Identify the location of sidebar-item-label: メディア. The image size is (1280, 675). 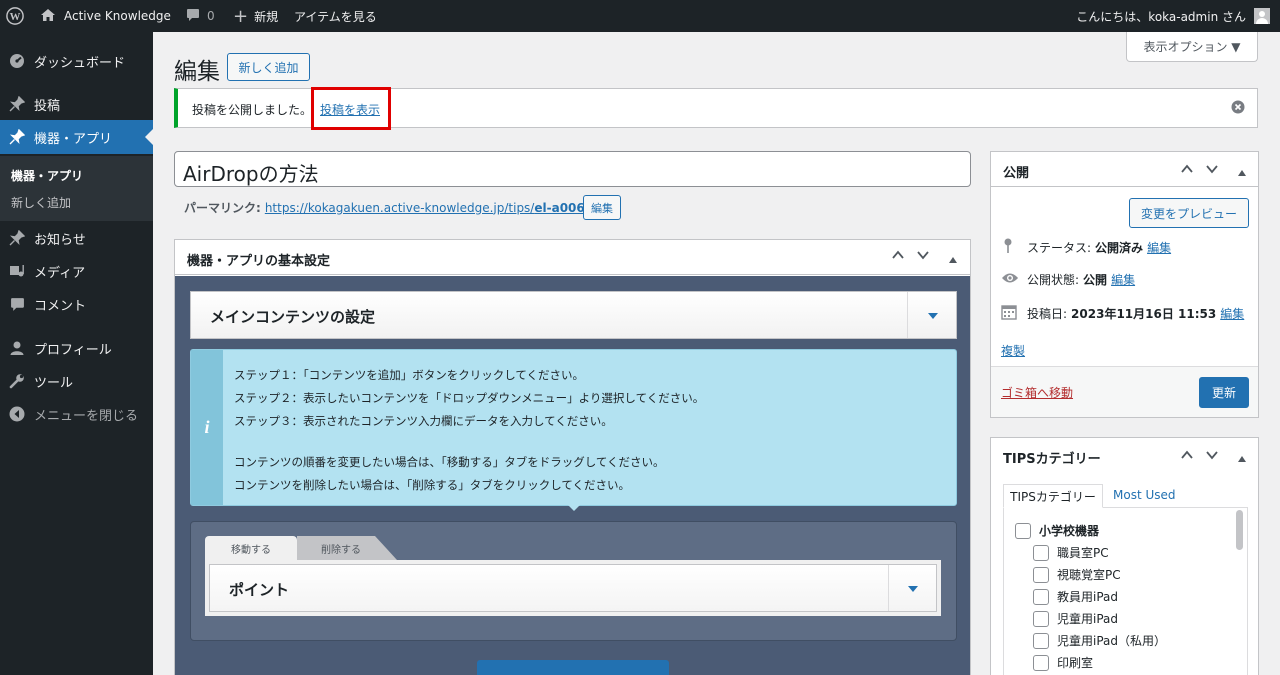
(60, 273).